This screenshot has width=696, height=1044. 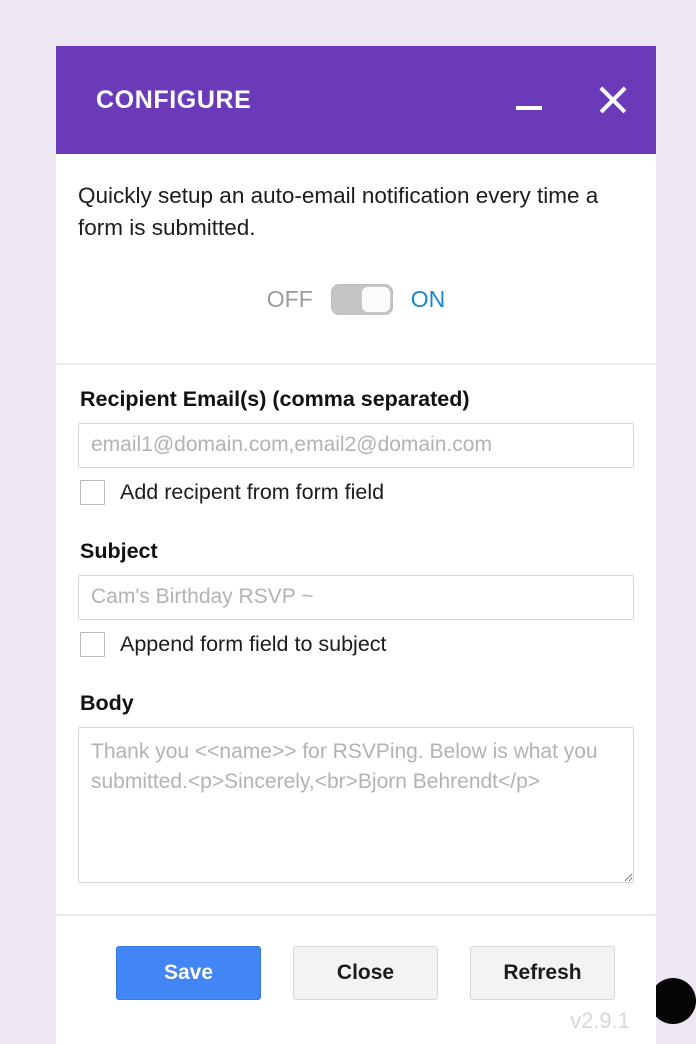 What do you see at coordinates (529, 100) in the screenshot?
I see `minimize-icon` at bounding box center [529, 100].